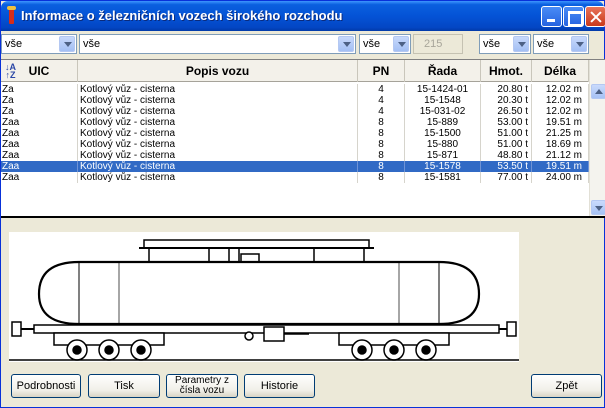  What do you see at coordinates (217, 44) in the screenshot?
I see `popis-filter-select: vše` at bounding box center [217, 44].